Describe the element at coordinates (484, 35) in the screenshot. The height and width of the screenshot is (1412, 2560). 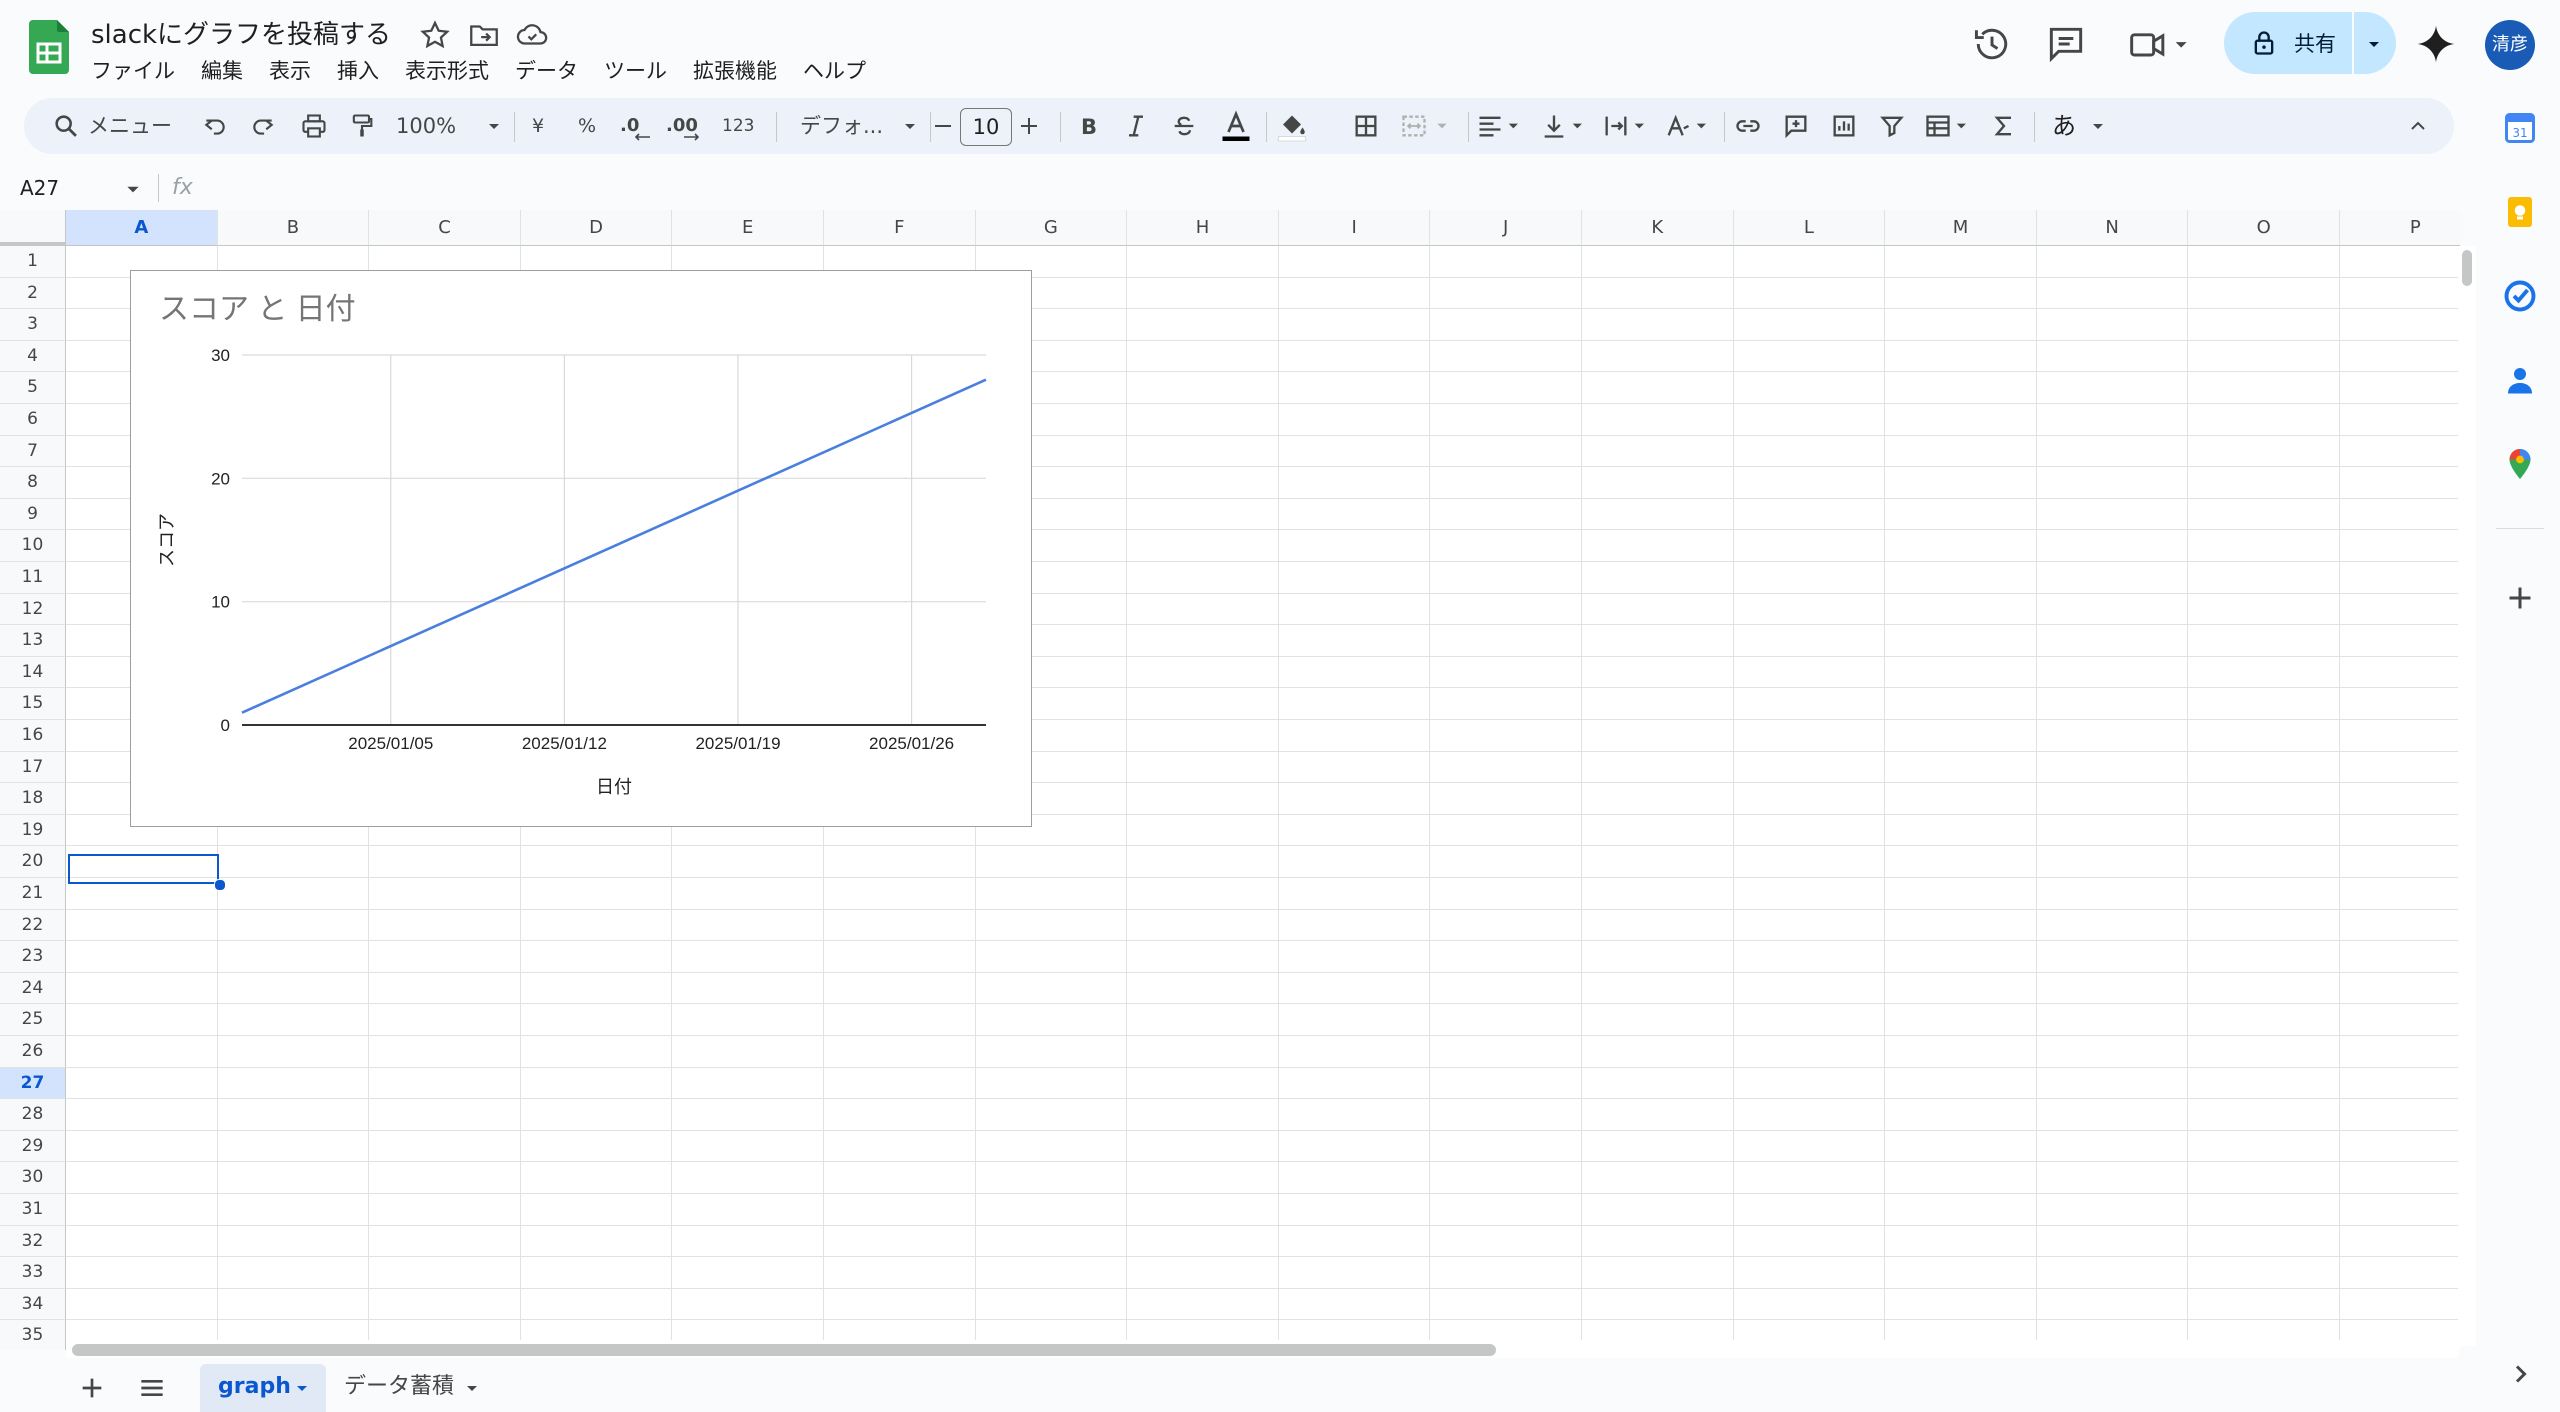
I see `move-folder-icon` at that location.